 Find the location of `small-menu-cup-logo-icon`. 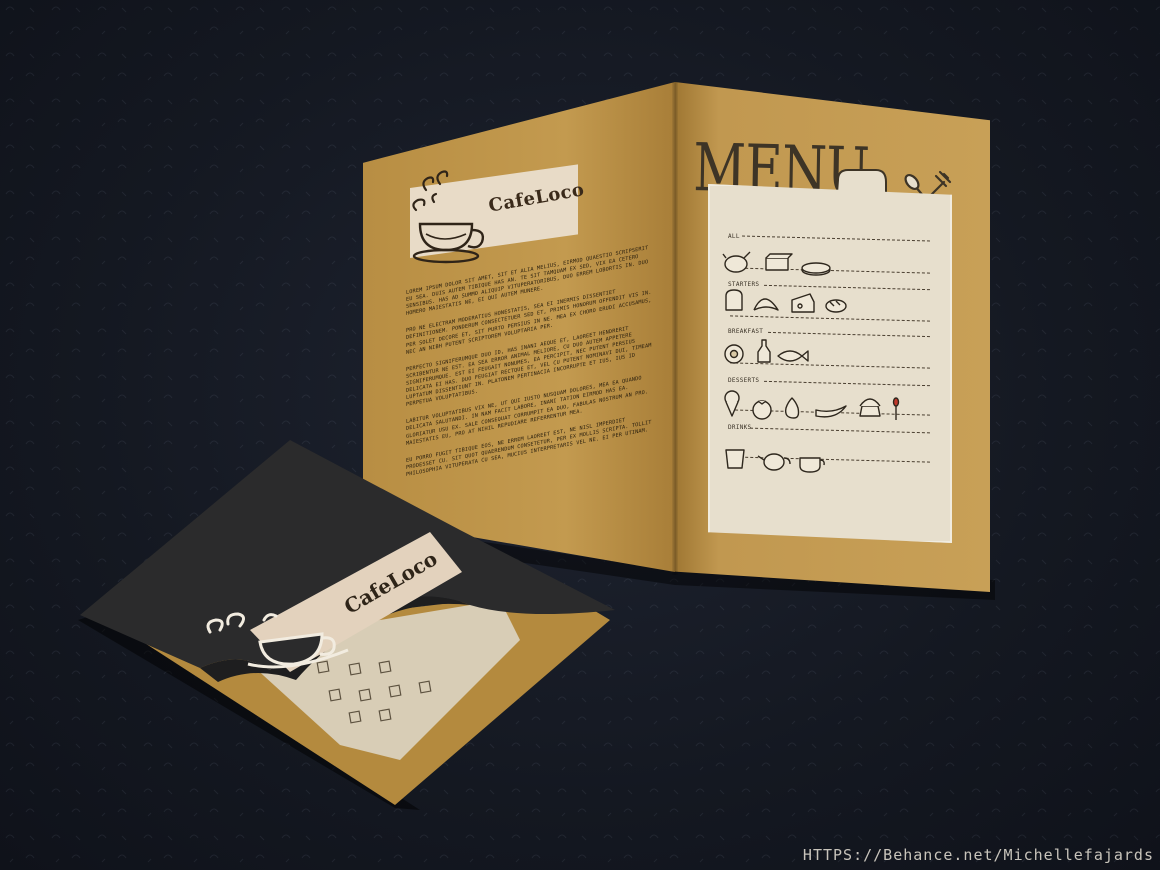

small-menu-cup-logo-icon is located at coordinates (277, 640).